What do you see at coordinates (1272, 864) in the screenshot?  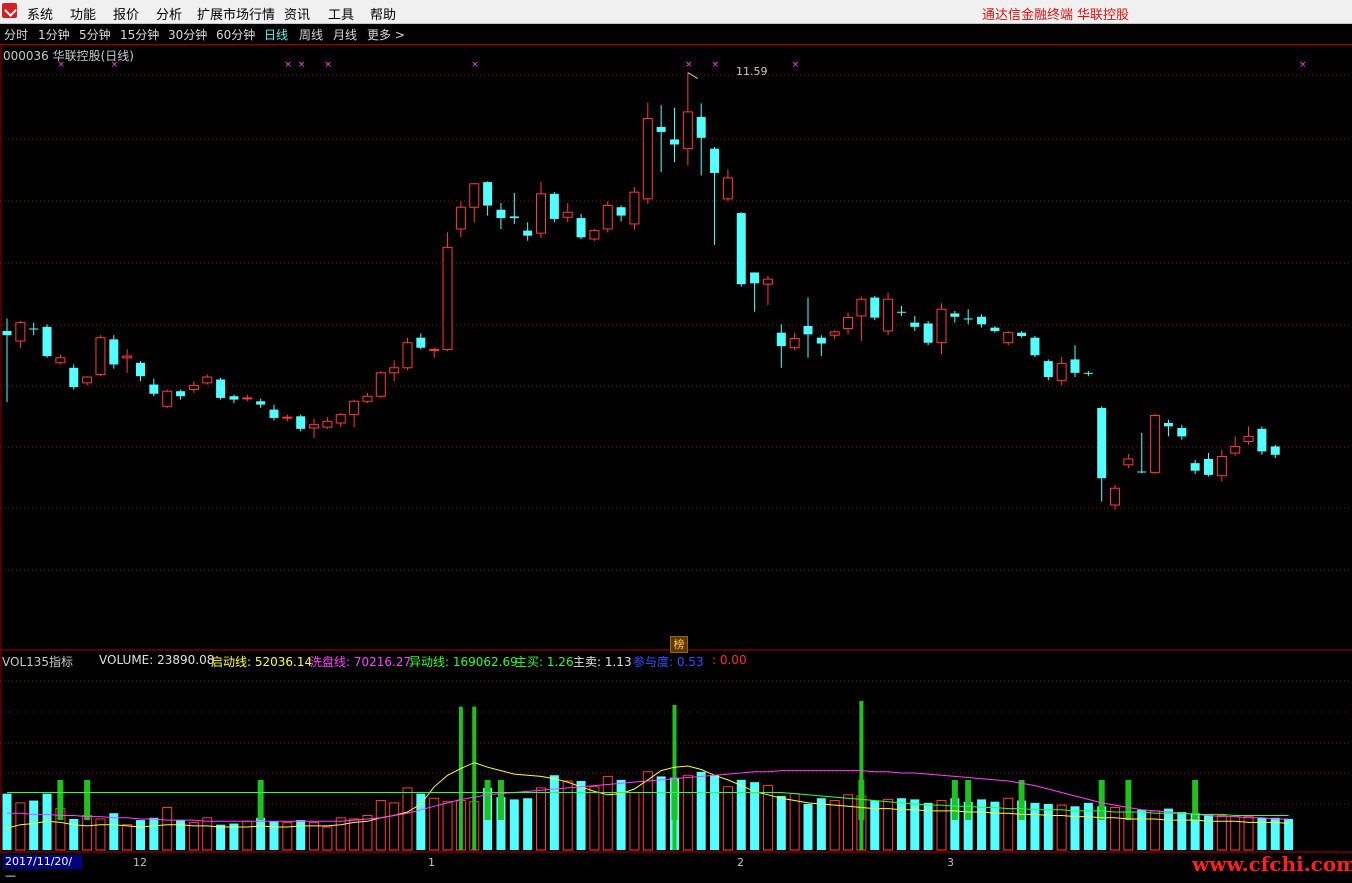 I see `site-watermark: www.cfchi.com` at bounding box center [1272, 864].